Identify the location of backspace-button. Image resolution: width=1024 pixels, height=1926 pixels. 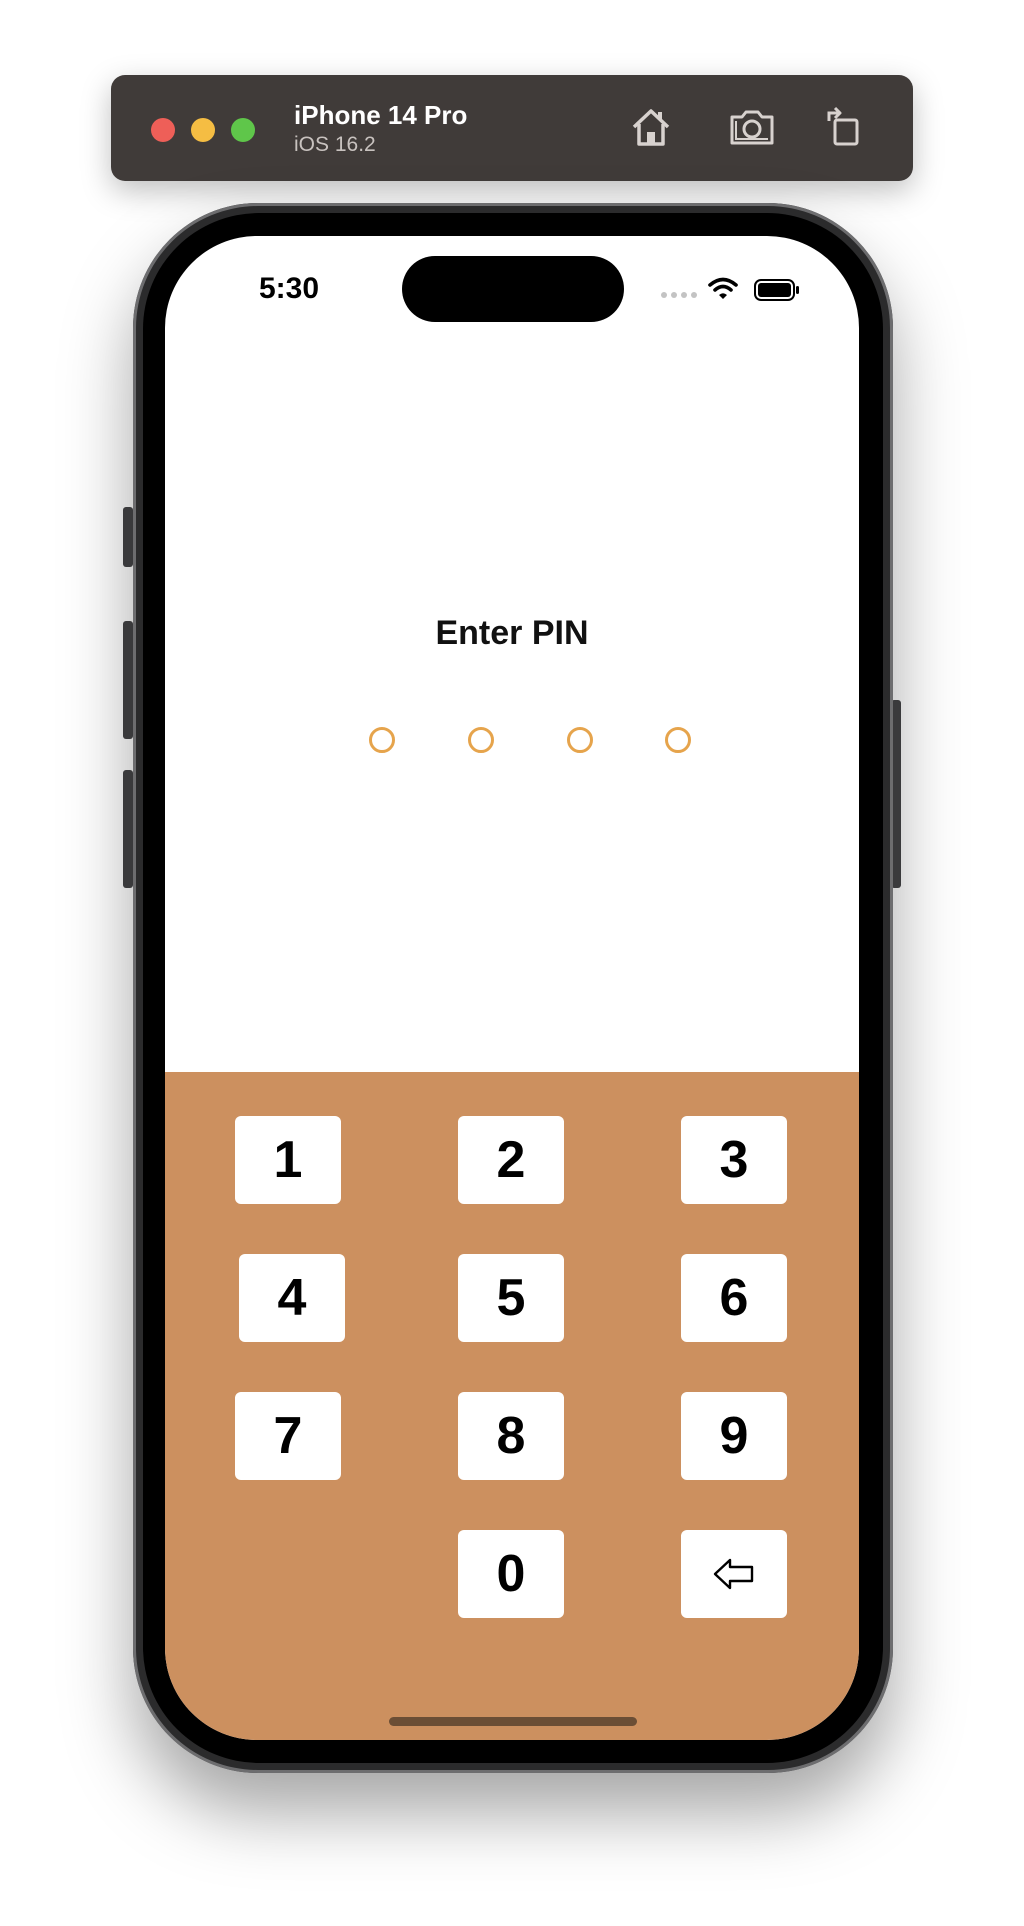
(734, 1574).